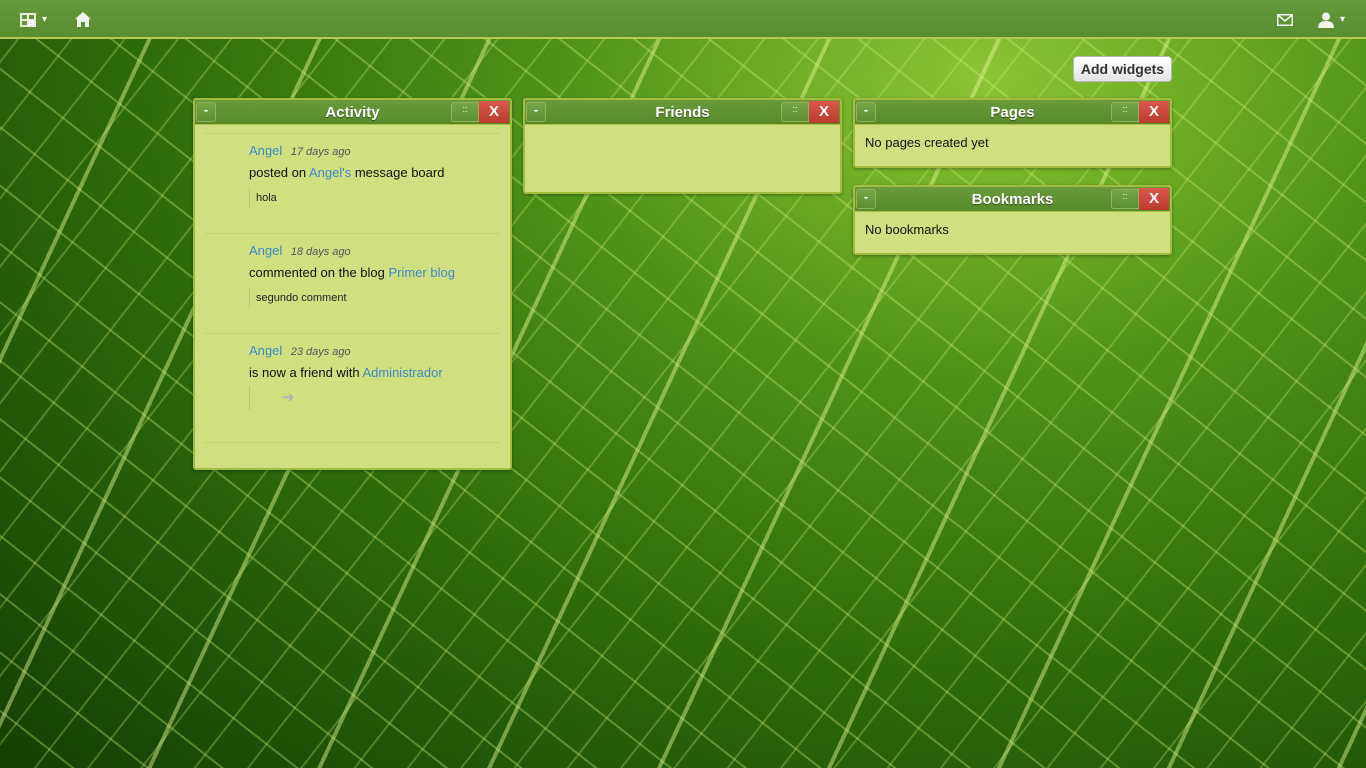 The image size is (1366, 768). I want to click on arrow-right-icon: ➜, so click(374, 398).